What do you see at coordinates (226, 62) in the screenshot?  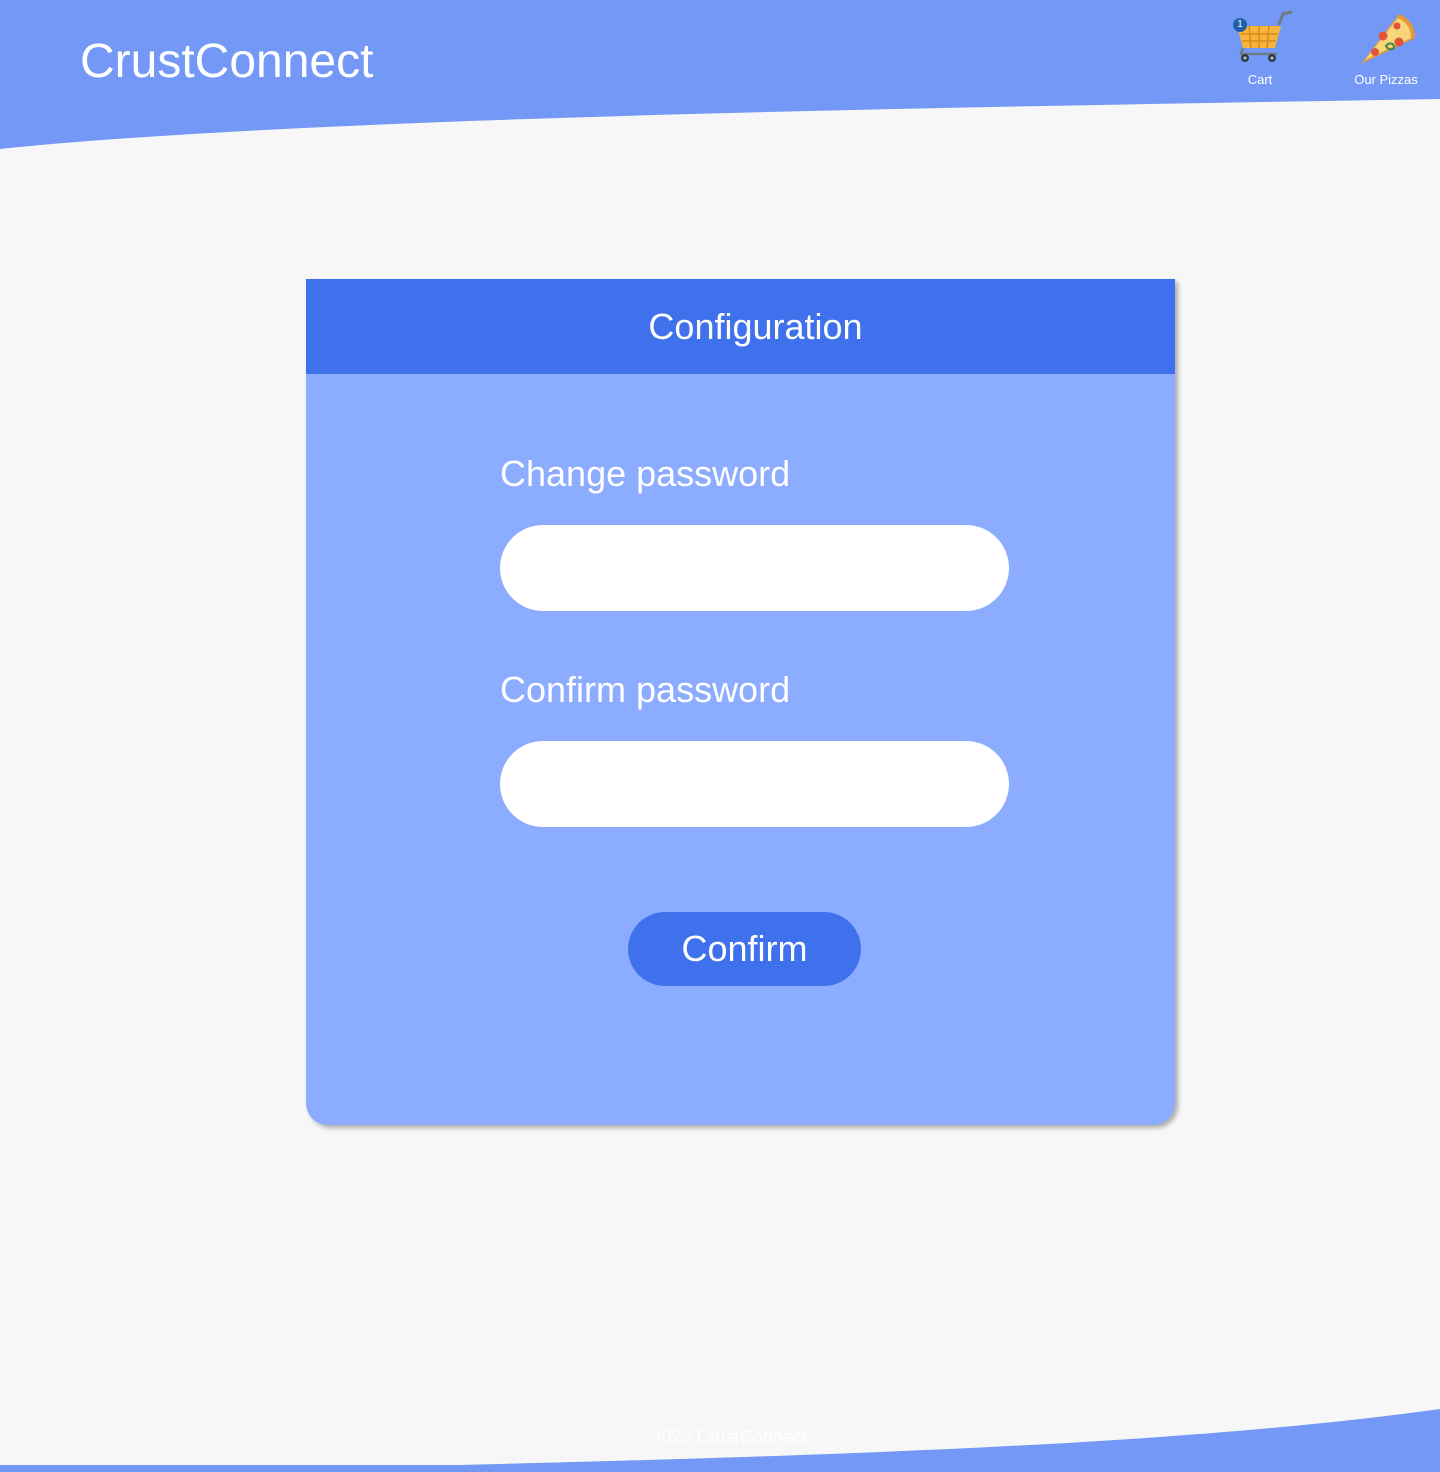 I see `brand-logo-text: CrustConnect` at bounding box center [226, 62].